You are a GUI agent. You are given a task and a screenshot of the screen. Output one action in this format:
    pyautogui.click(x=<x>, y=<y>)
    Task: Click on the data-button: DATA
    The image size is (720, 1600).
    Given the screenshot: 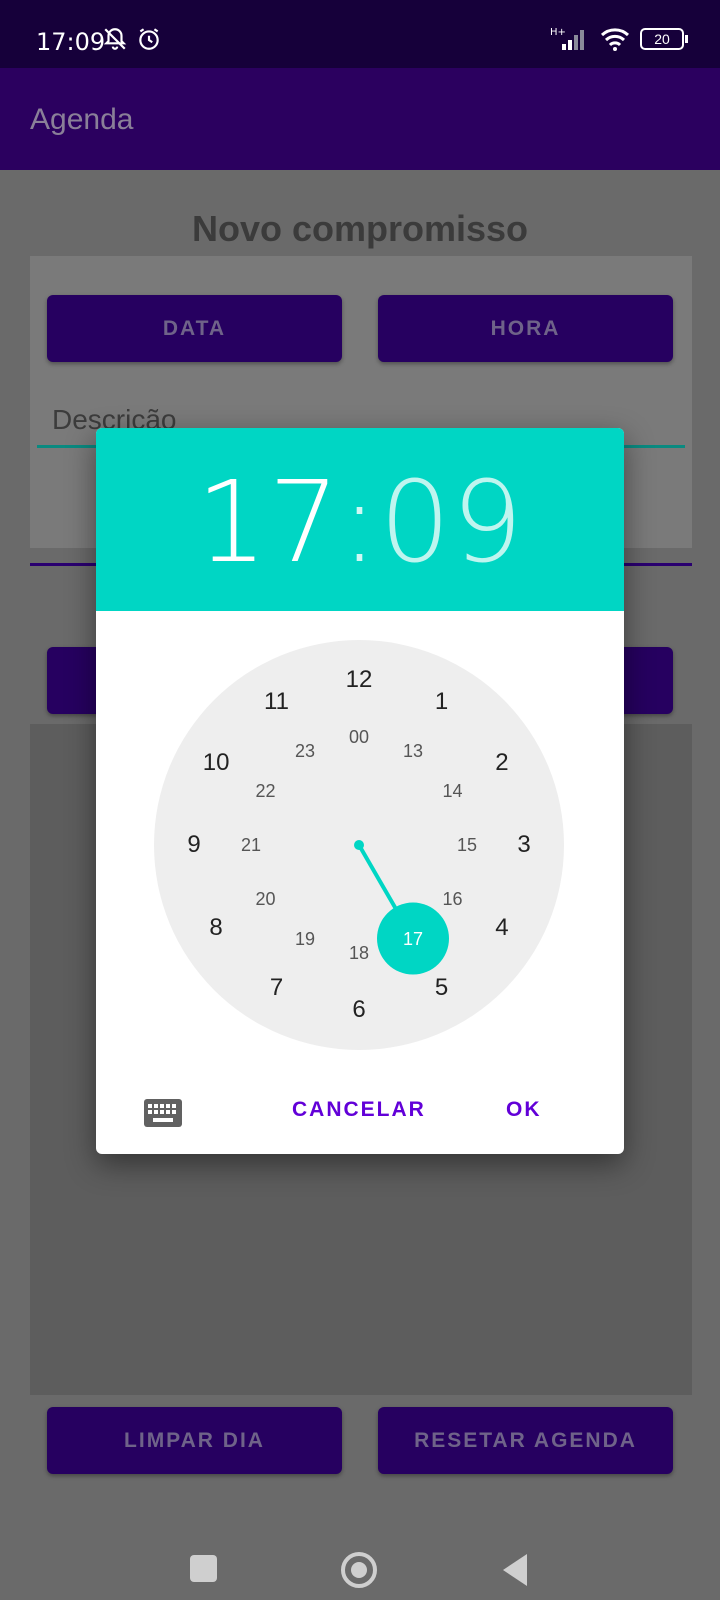 What is the action you would take?
    pyautogui.click(x=194, y=328)
    